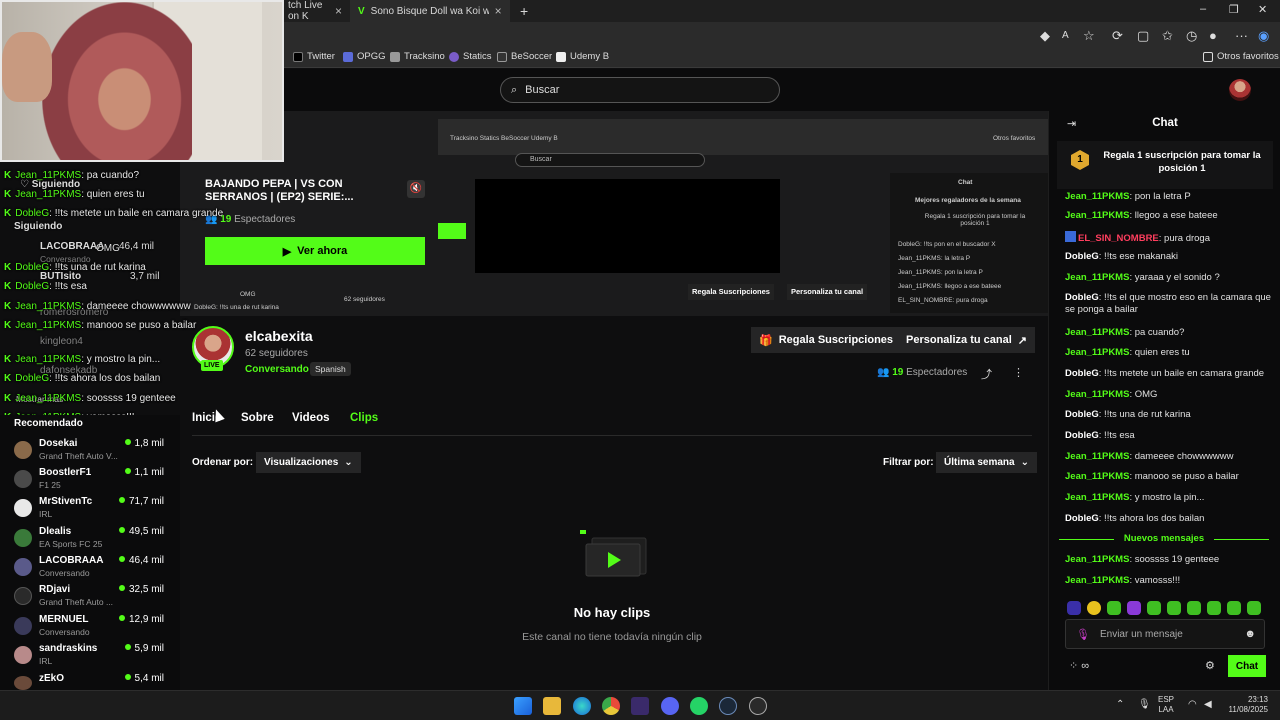 The height and width of the screenshot is (720, 1280). I want to click on chat-message: Jean_11PKMS: vamosss!!!, so click(1123, 580).